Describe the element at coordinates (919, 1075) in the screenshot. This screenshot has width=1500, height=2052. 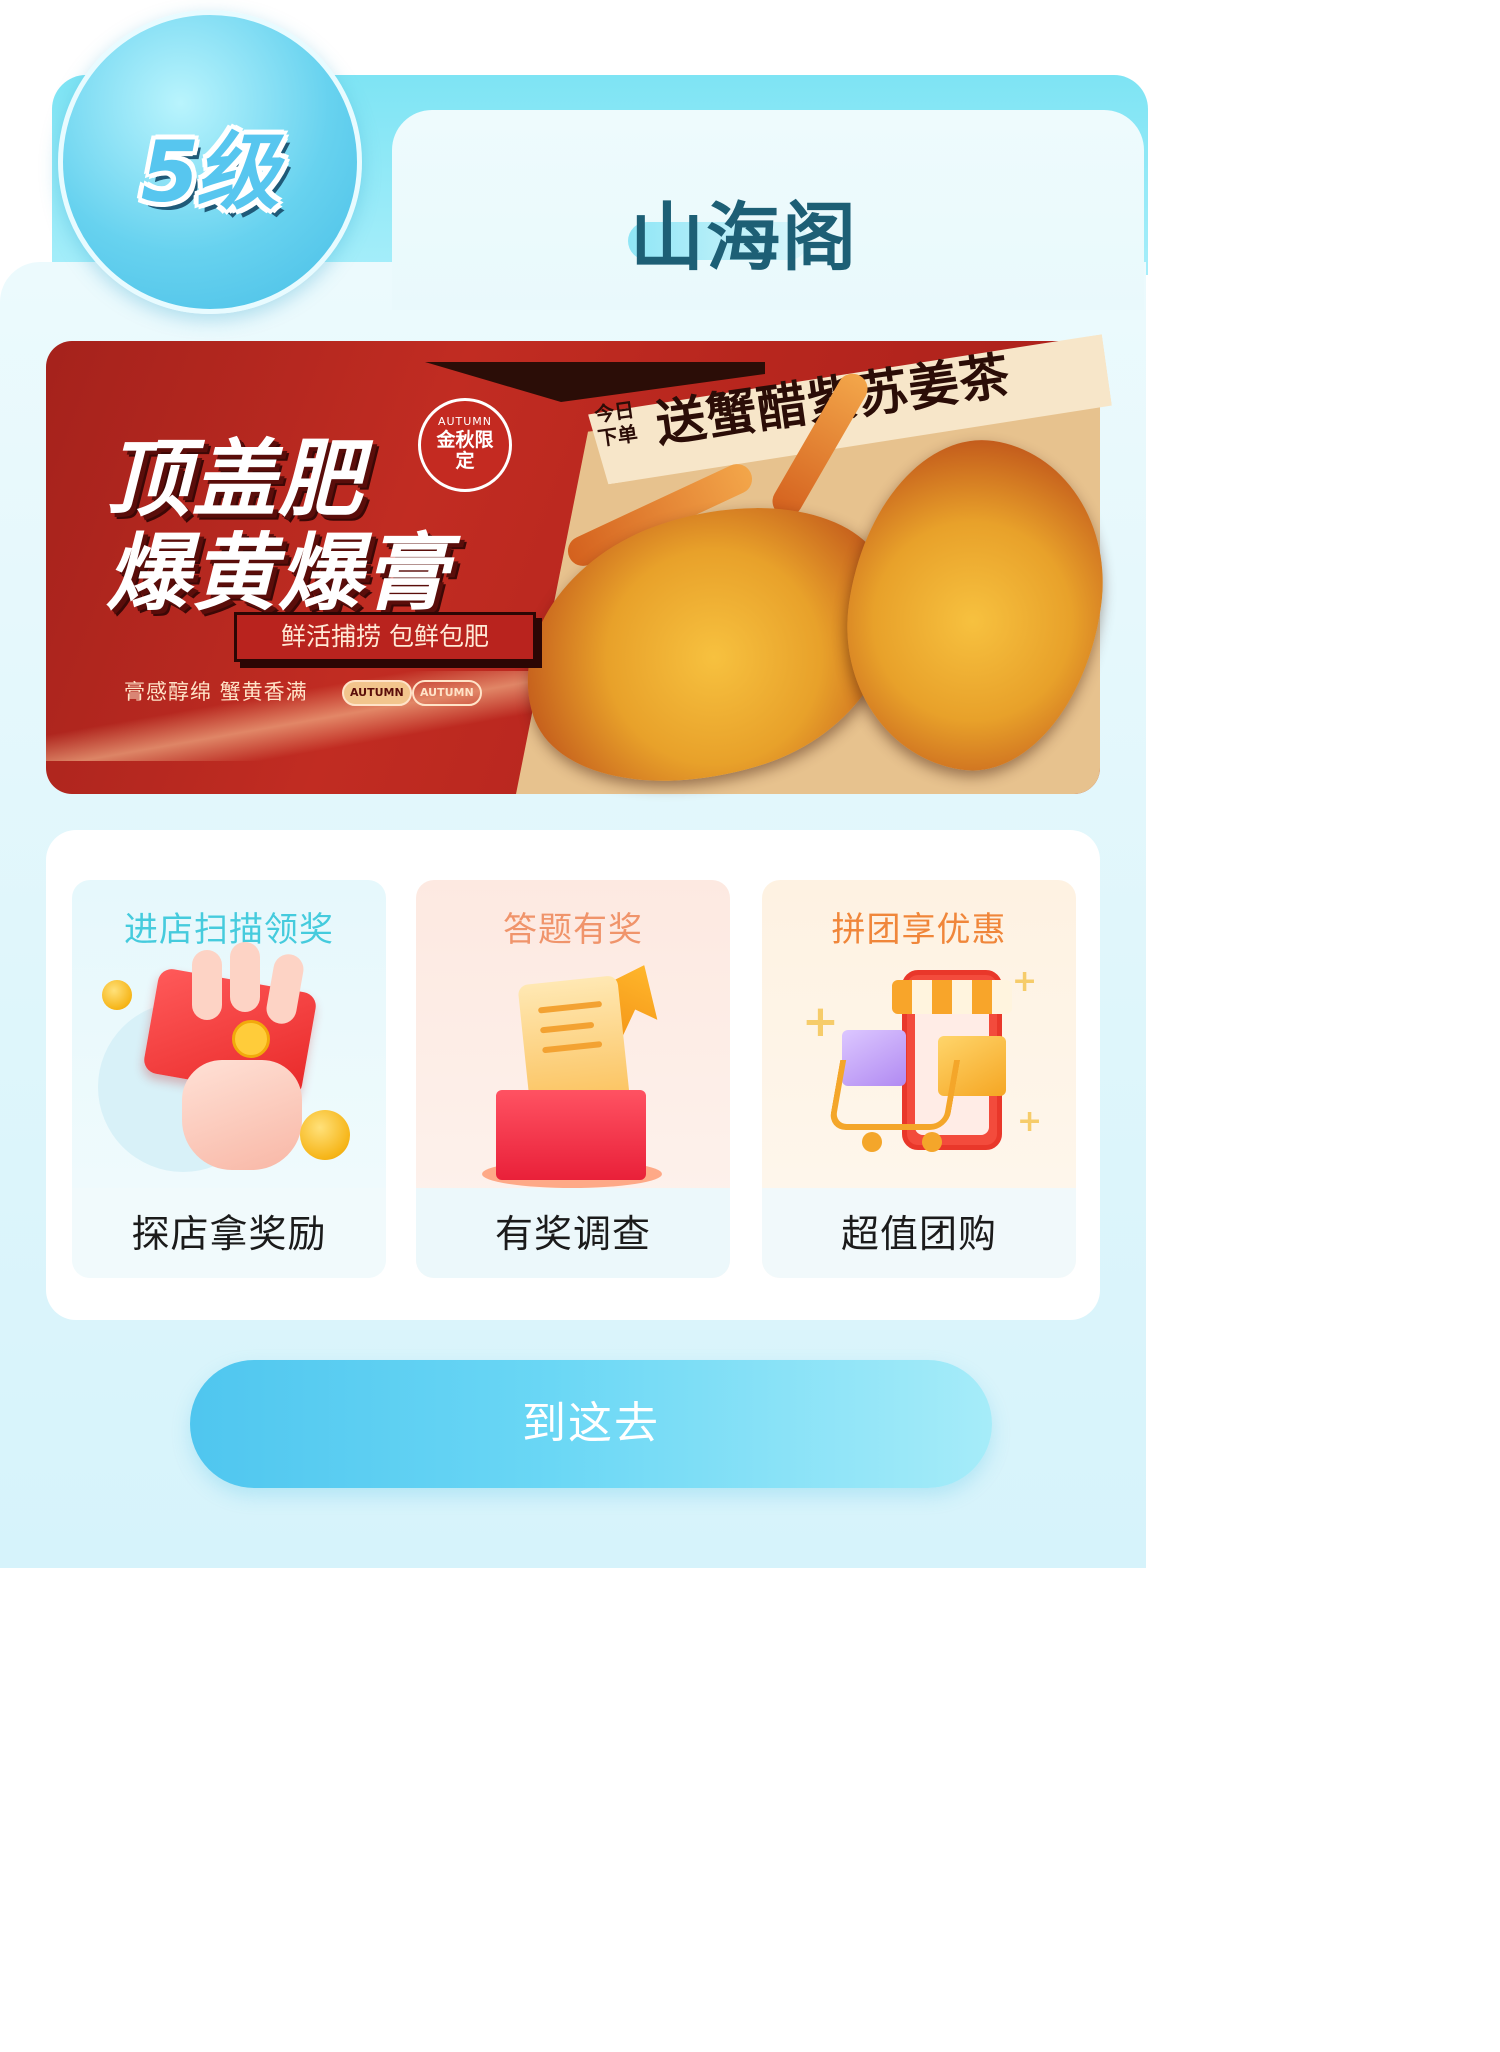
I see `shopping-cart-phone-icon: + + +` at that location.